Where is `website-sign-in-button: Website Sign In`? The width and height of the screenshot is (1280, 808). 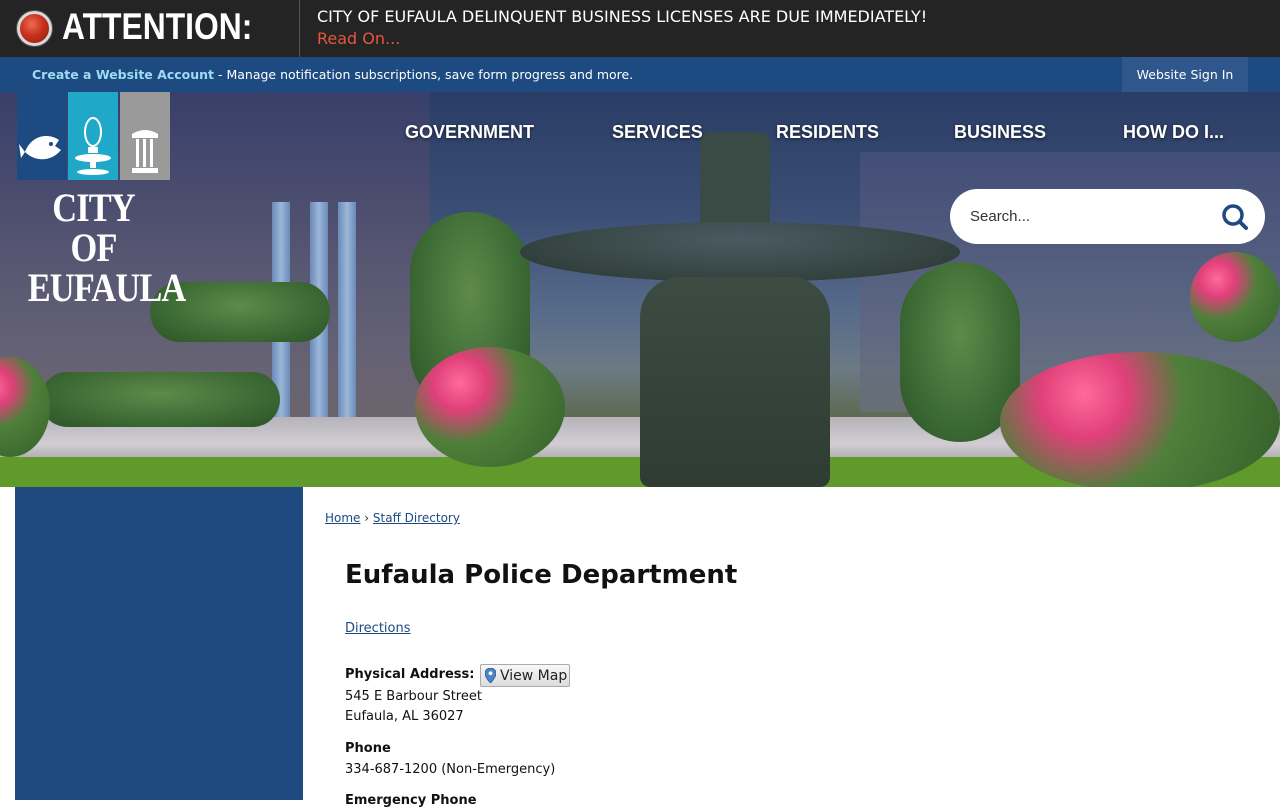 website-sign-in-button: Website Sign In is located at coordinates (1185, 74).